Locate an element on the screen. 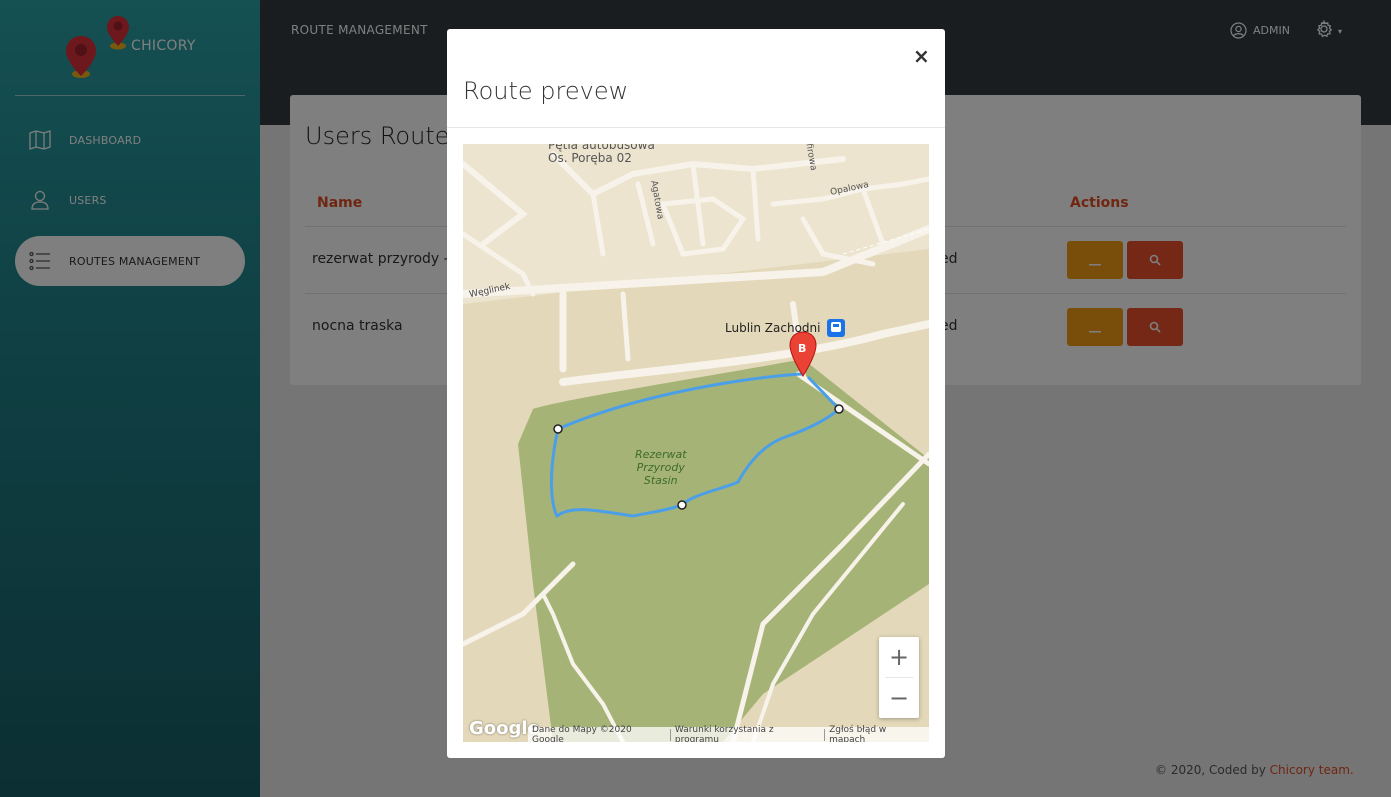 The image size is (1391, 797). zoom-in-button: + is located at coordinates (899, 657).